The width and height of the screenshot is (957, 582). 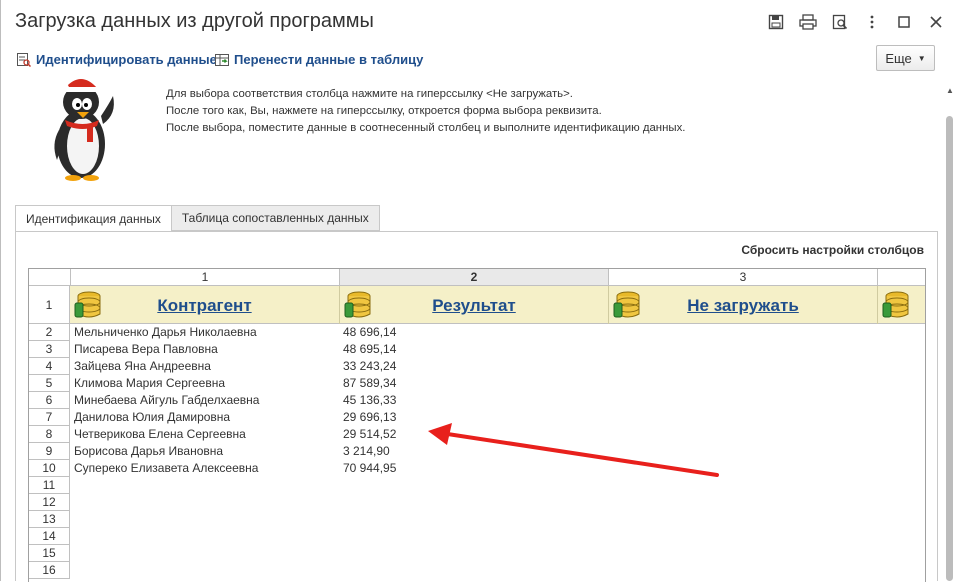 What do you see at coordinates (166, 400) in the screenshot?
I see `cell-counterparty: Минебаева Айгуль Габделхаевна` at bounding box center [166, 400].